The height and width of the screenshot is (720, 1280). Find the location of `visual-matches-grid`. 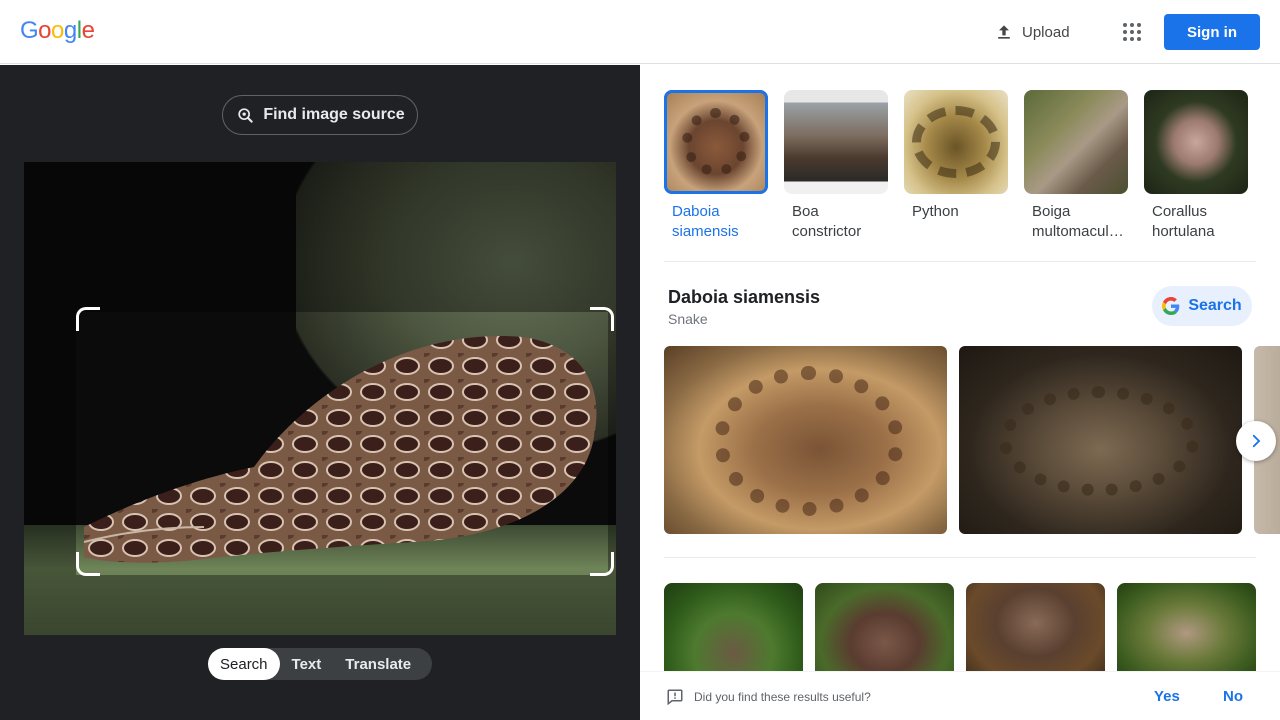

visual-matches-grid is located at coordinates (960, 633).